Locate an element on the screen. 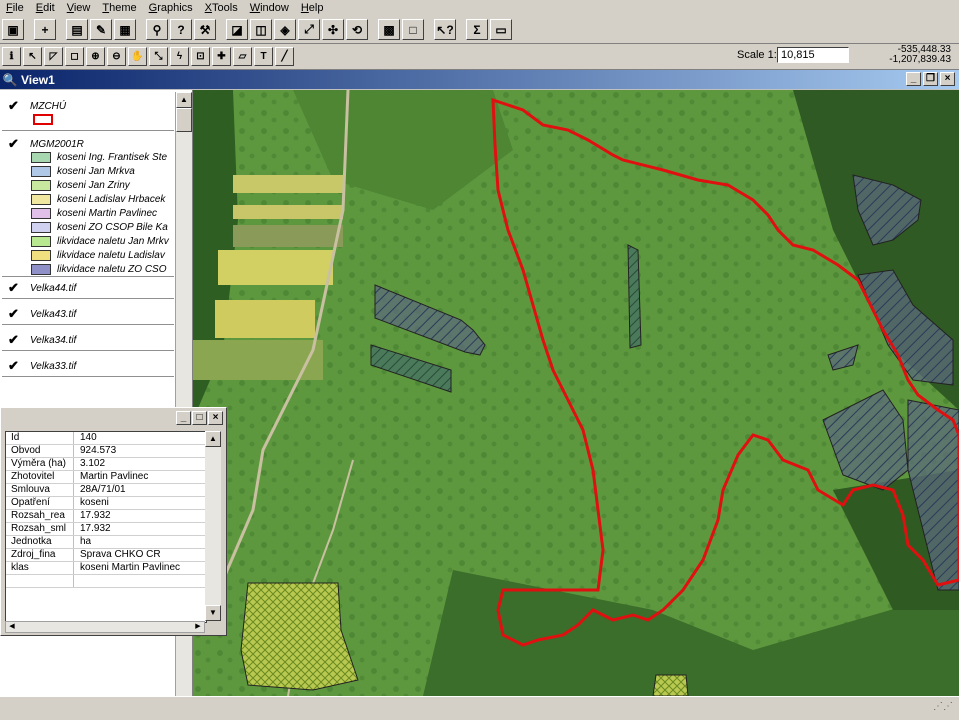  table-vertical-scrollbar: ▲ ▼ is located at coordinates (213, 526).